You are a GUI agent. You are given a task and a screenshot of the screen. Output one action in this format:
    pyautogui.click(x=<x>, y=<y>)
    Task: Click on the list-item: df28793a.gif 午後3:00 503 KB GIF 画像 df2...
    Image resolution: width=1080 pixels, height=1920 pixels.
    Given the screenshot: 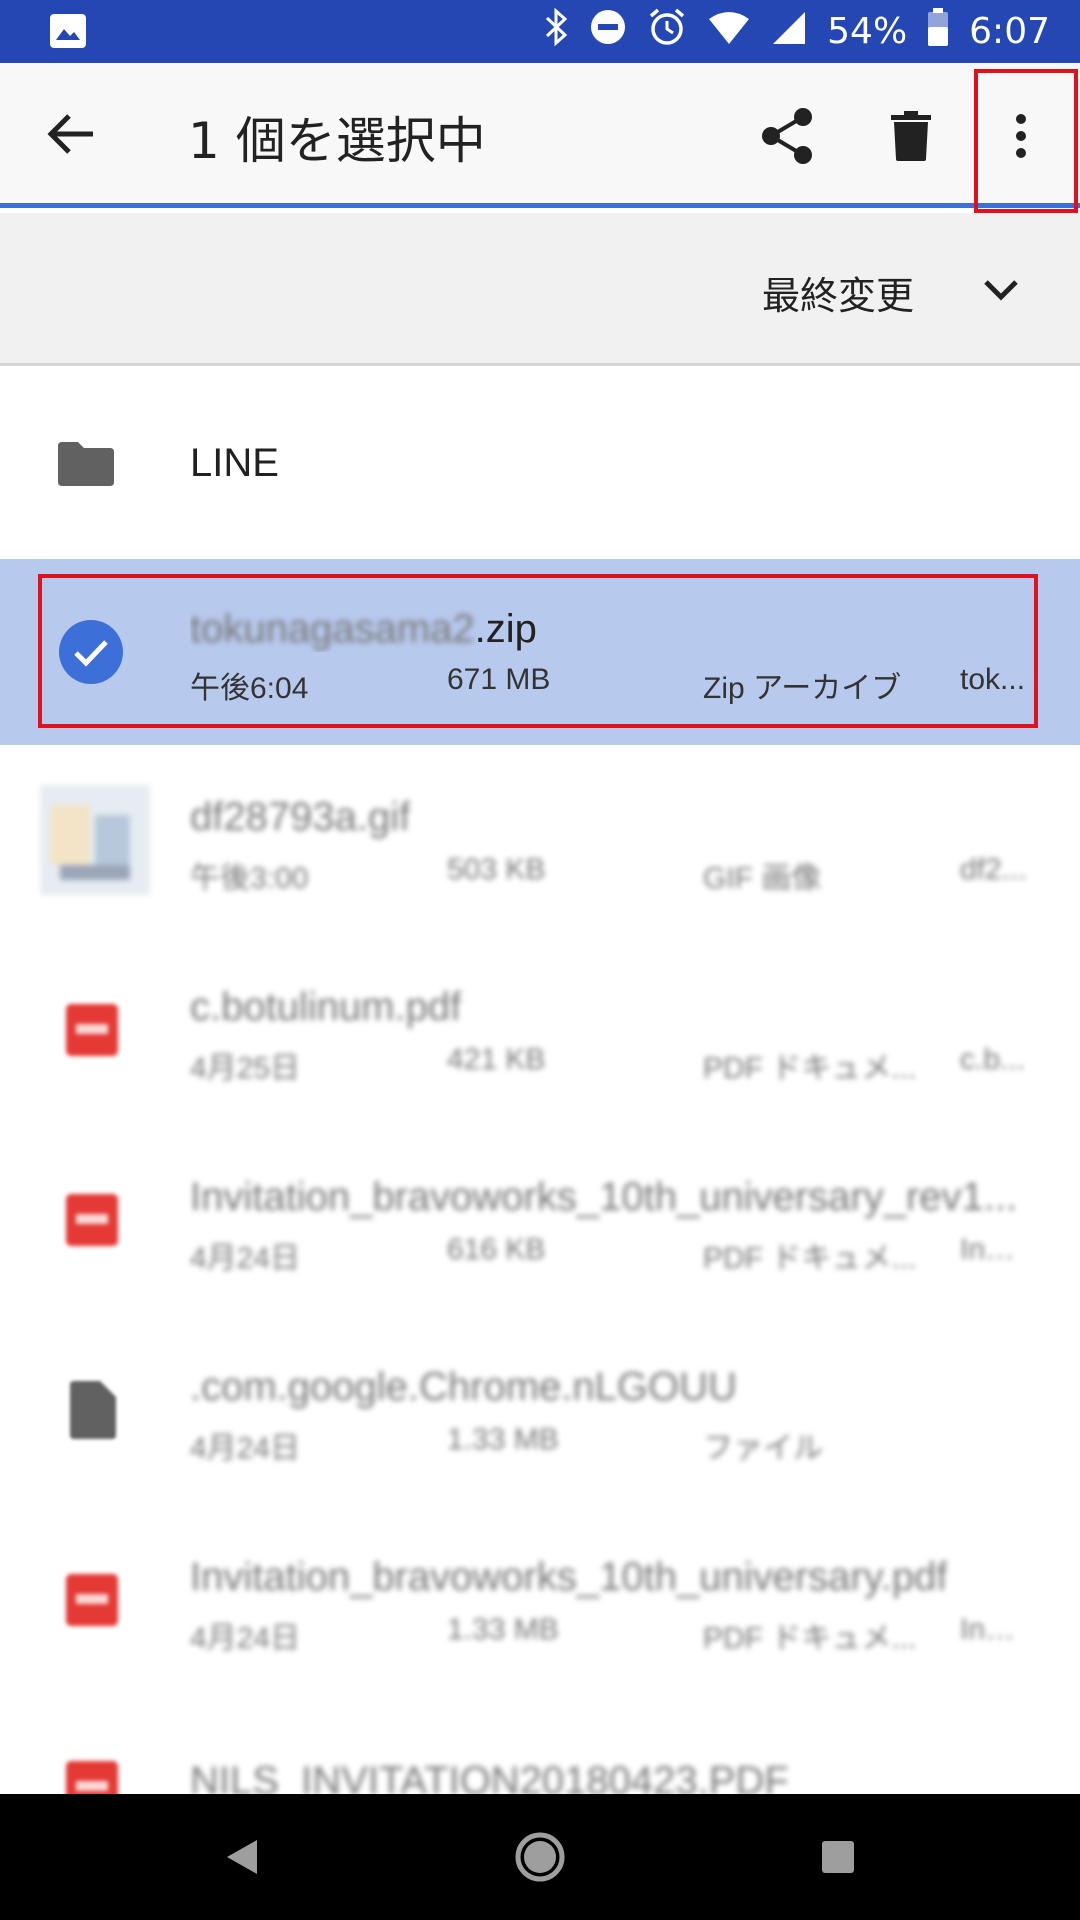 What is the action you would take?
    pyautogui.click(x=540, y=840)
    